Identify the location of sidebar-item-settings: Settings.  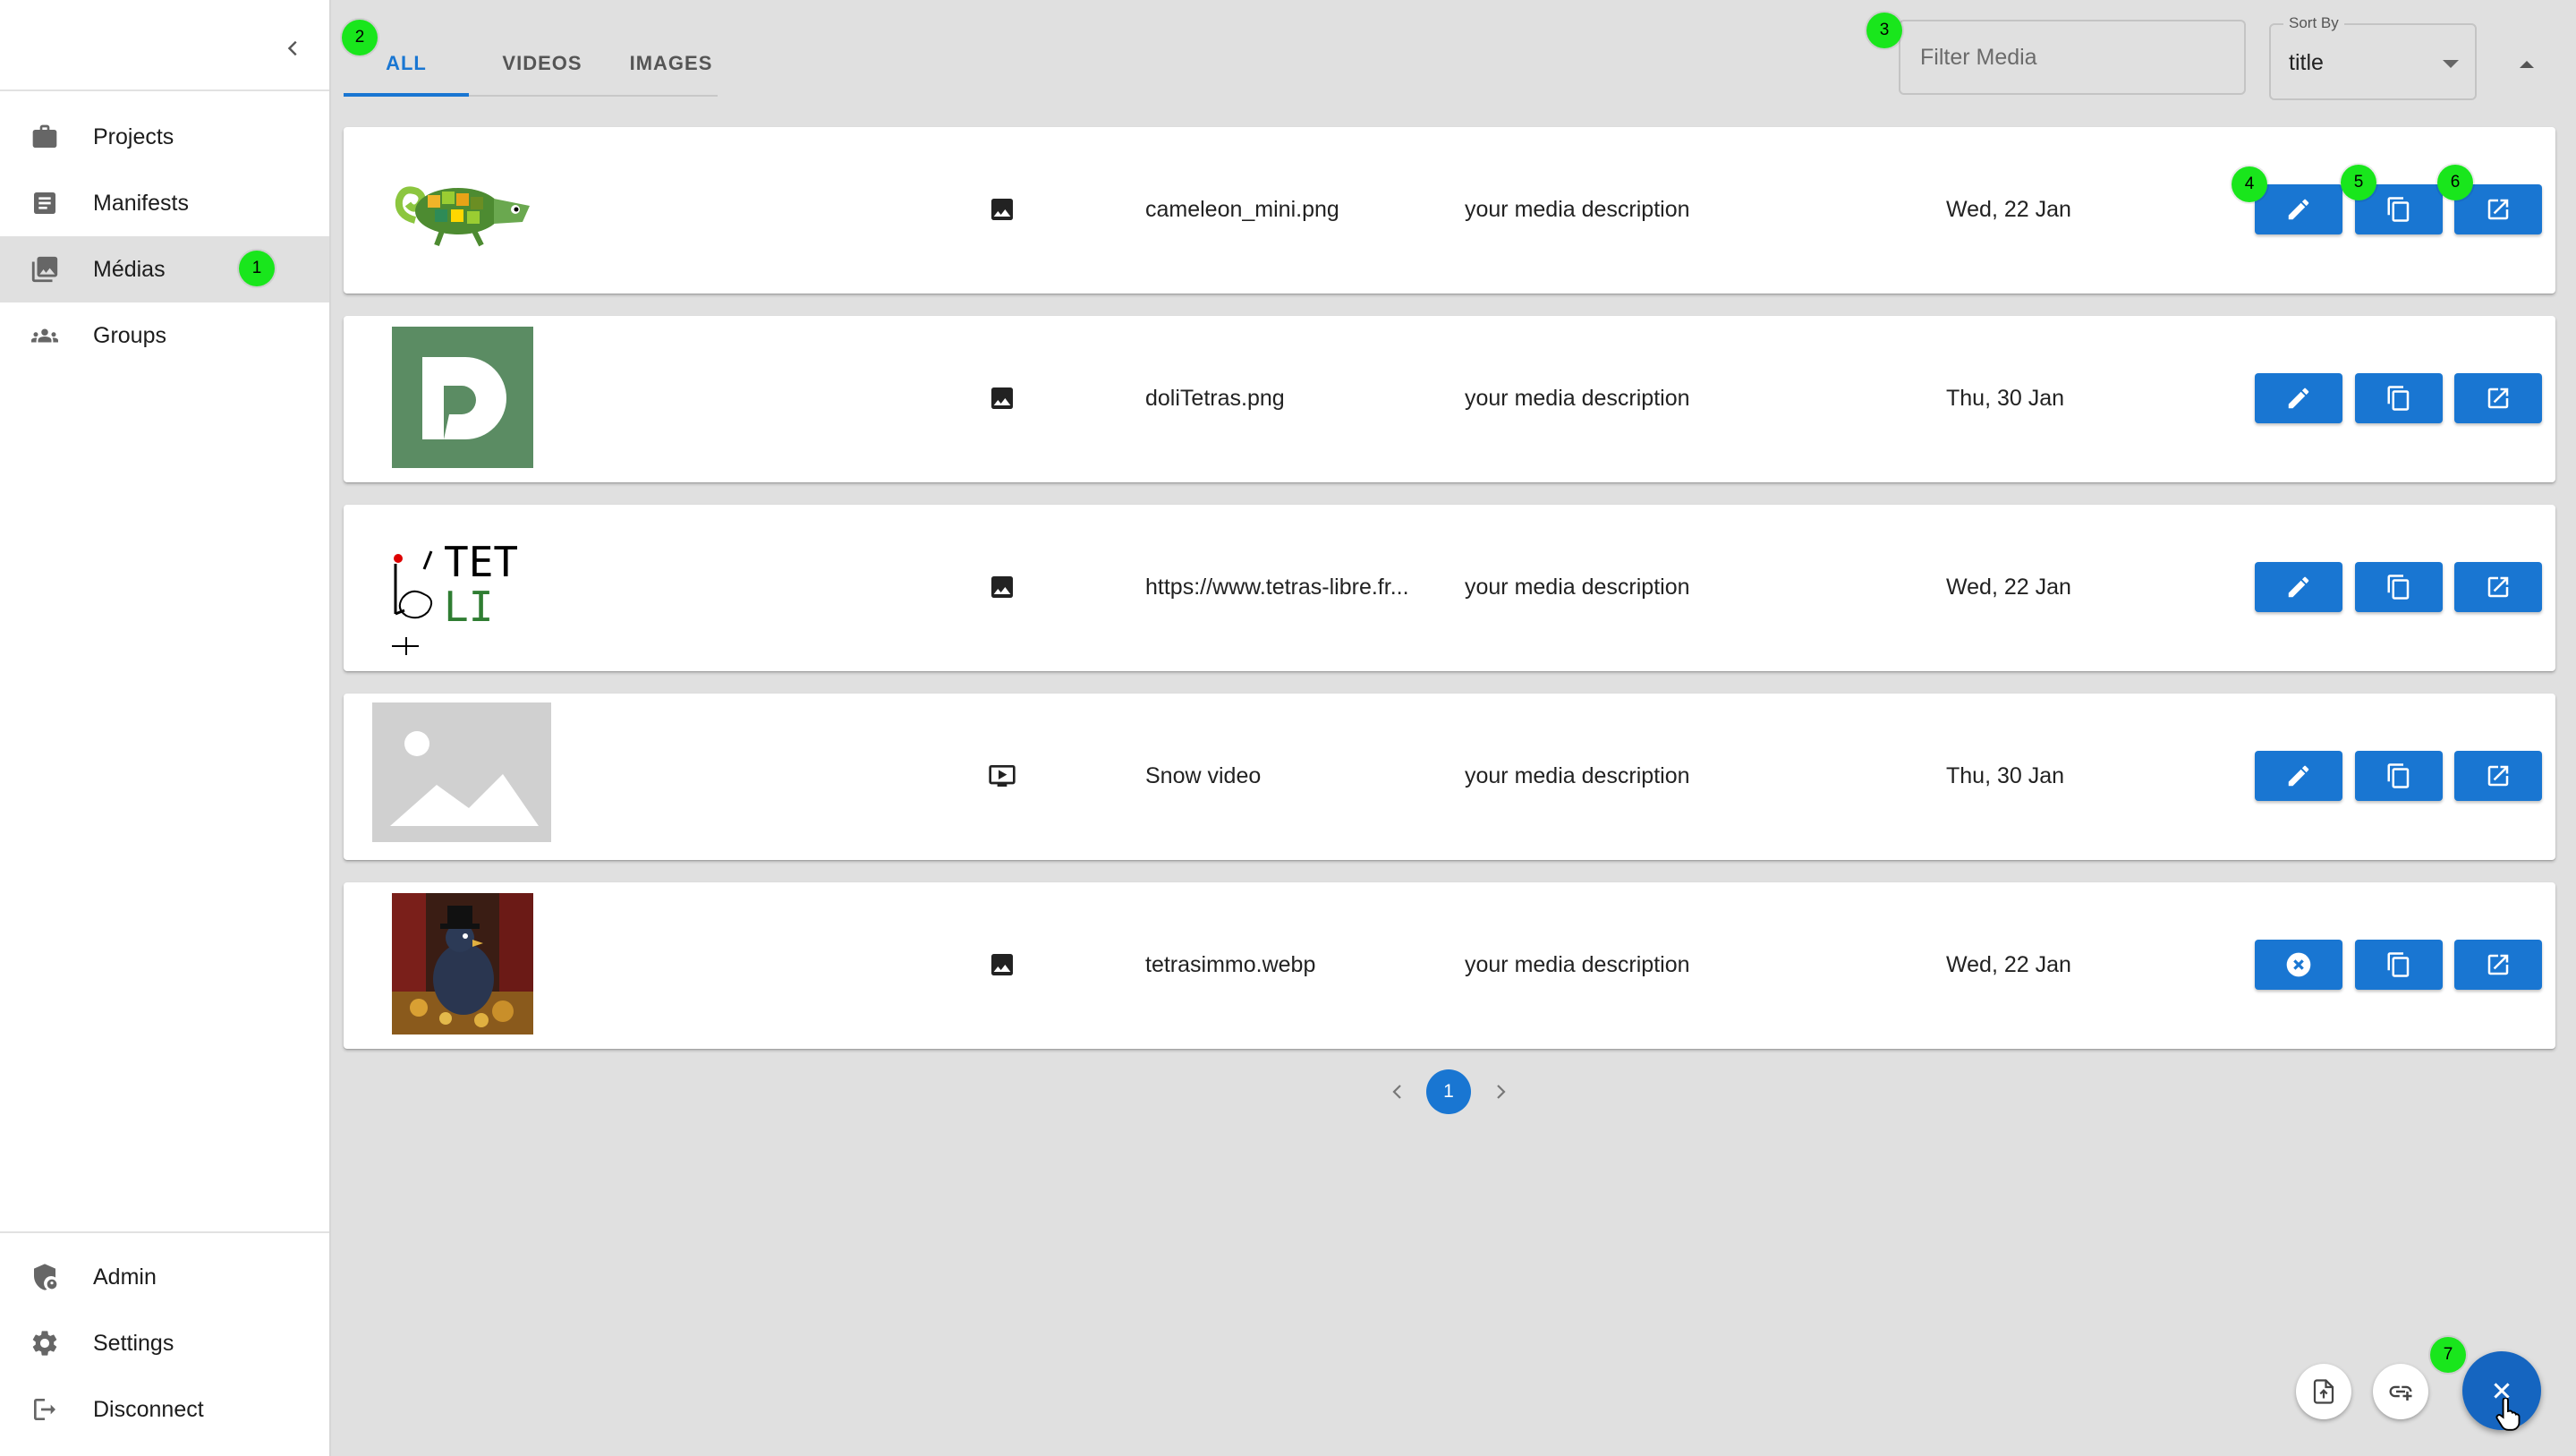
(164, 1343).